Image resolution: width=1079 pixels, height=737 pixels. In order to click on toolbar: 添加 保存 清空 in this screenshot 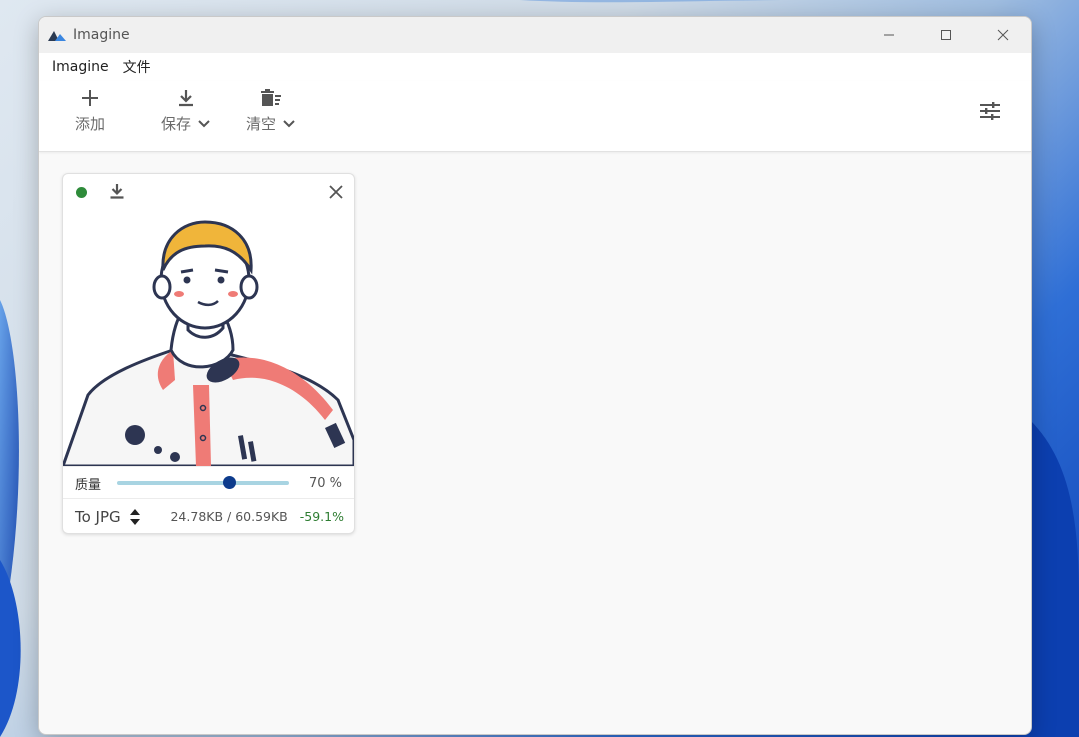, I will do `click(535, 116)`.